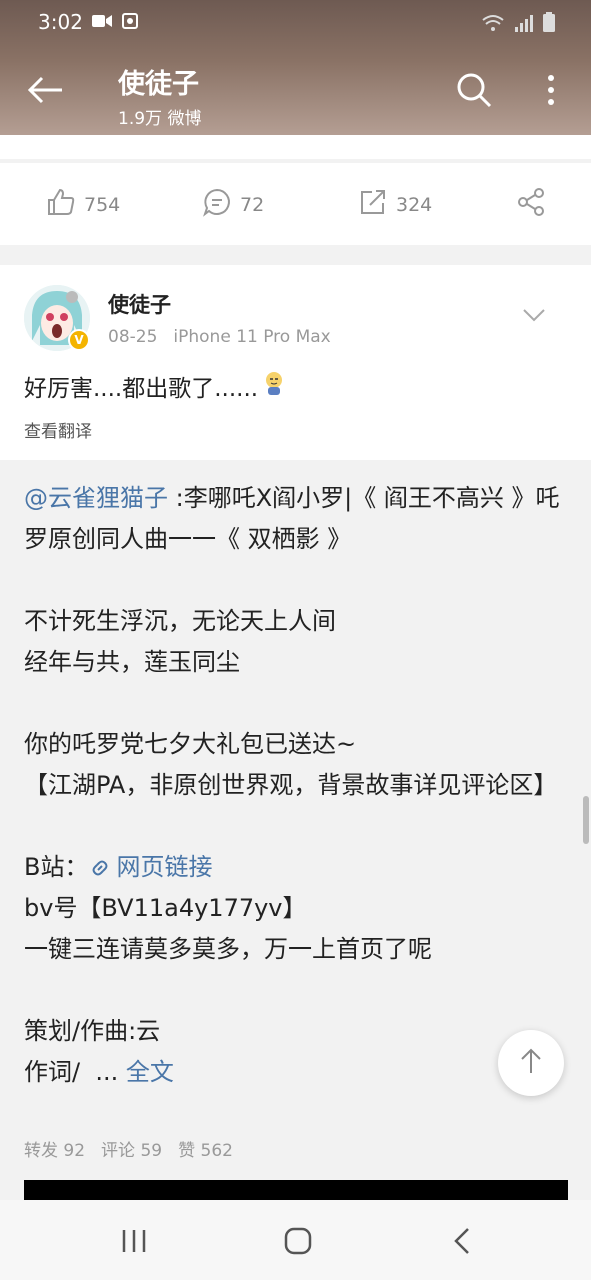 This screenshot has height=1280, width=591. Describe the element at coordinates (79, 340) in the screenshot. I see `verified-badge-icon: V` at that location.